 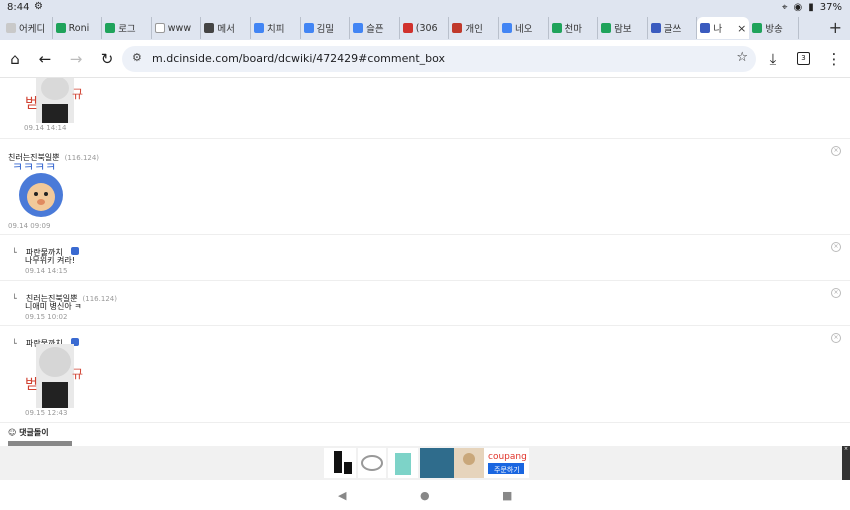 I want to click on tab-label: Roni, so click(x=79, y=28).